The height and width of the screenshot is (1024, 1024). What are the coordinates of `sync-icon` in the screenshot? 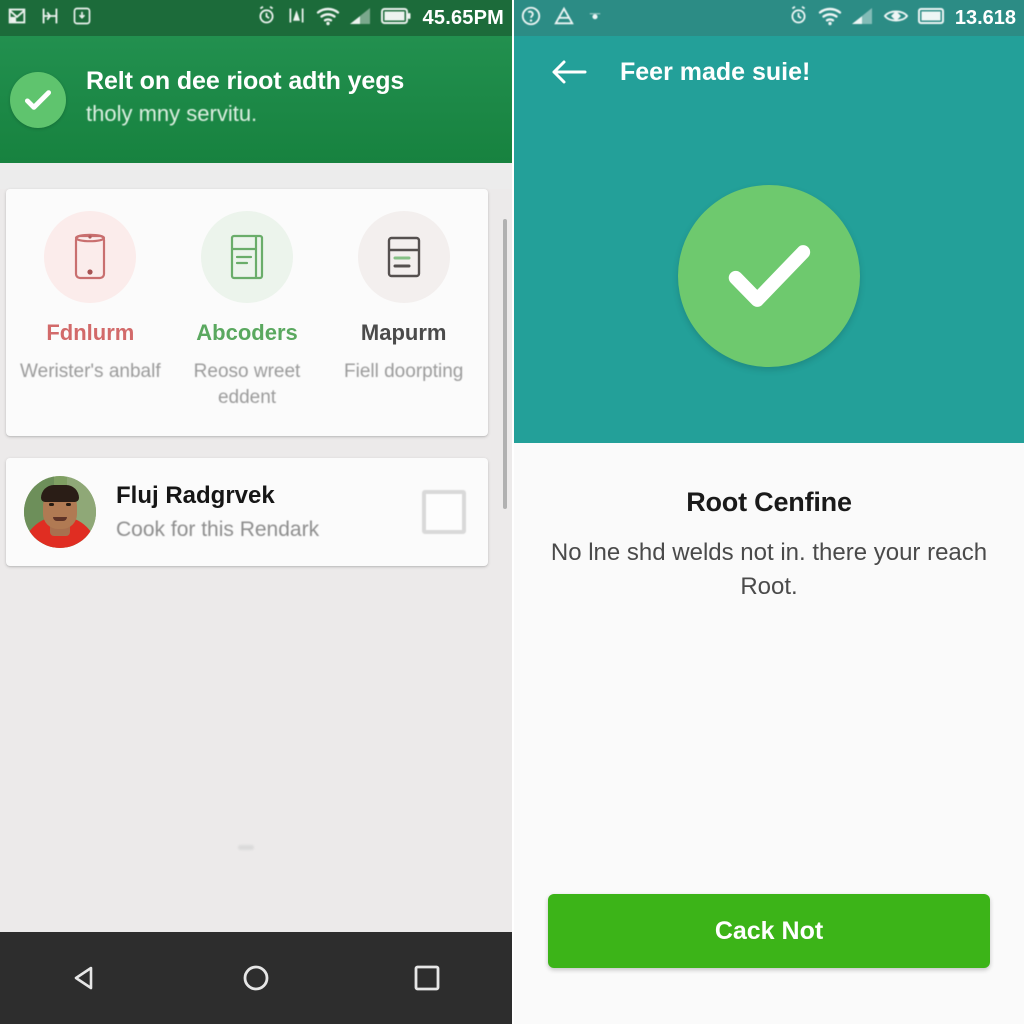 It's located at (50, 18).